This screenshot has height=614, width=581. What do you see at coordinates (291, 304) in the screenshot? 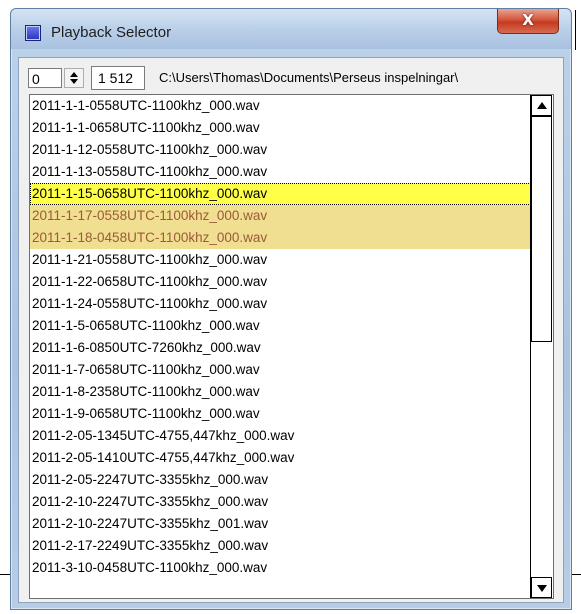
I see `file-list-item: 2011-1-24-0558UTC-1100khz_000.wav` at bounding box center [291, 304].